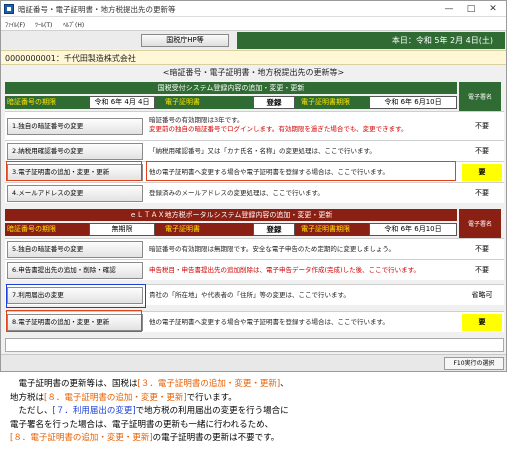 This screenshot has width=507, height=460. I want to click on change-local-pin-button: 5.独自の暗証番号の変更, so click(75, 249).